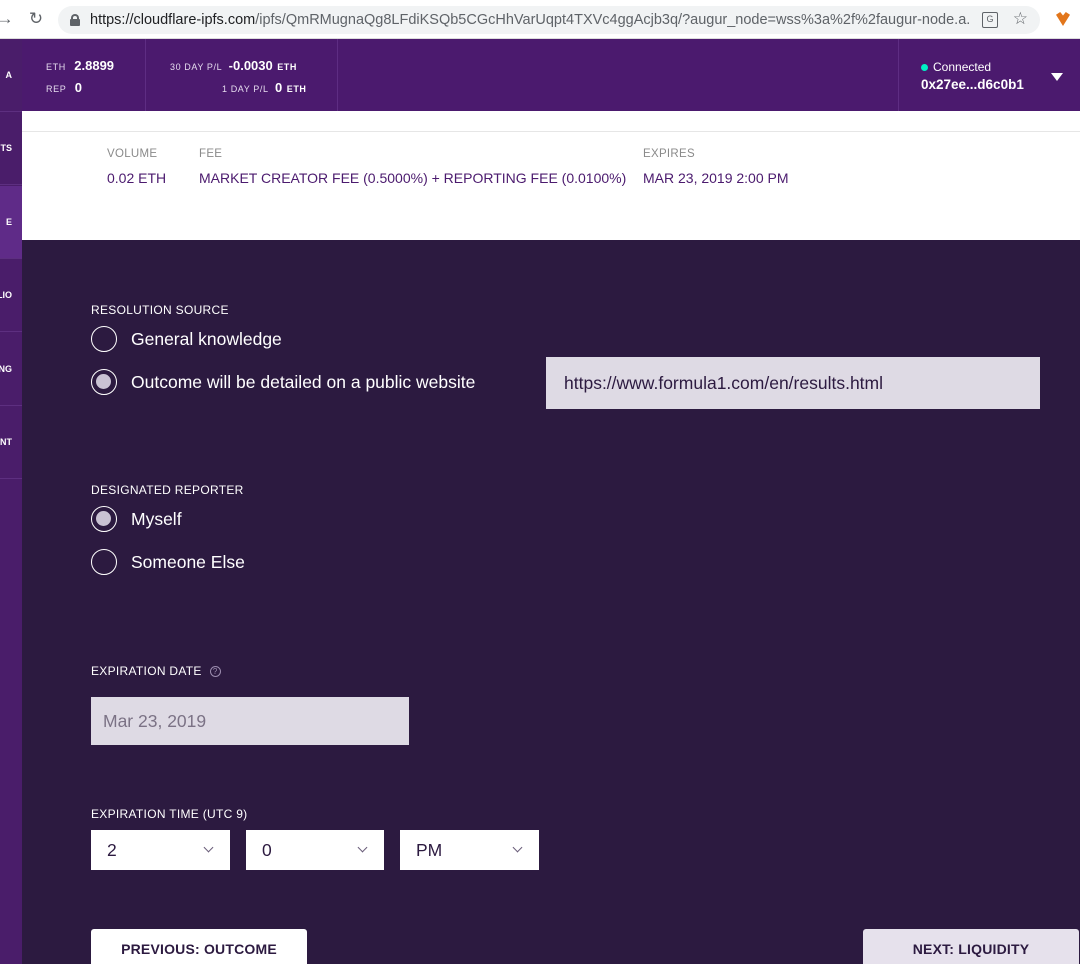 This screenshot has width=1080, height=964. I want to click on resolution-url-input: https://www.formula1.com/en/results.html, so click(793, 383).